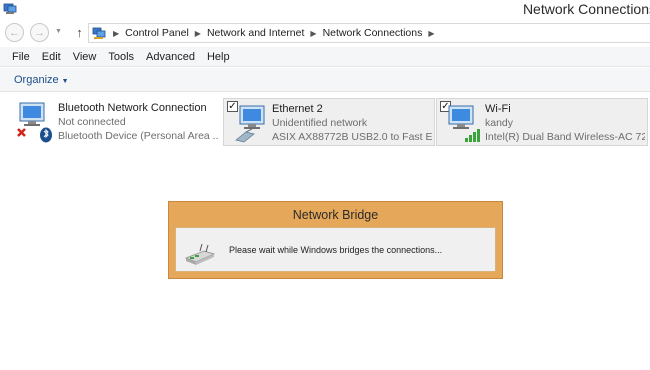  Describe the element at coordinates (58, 31) in the screenshot. I see `recent-locations-dropdown-icon: ▼` at that location.